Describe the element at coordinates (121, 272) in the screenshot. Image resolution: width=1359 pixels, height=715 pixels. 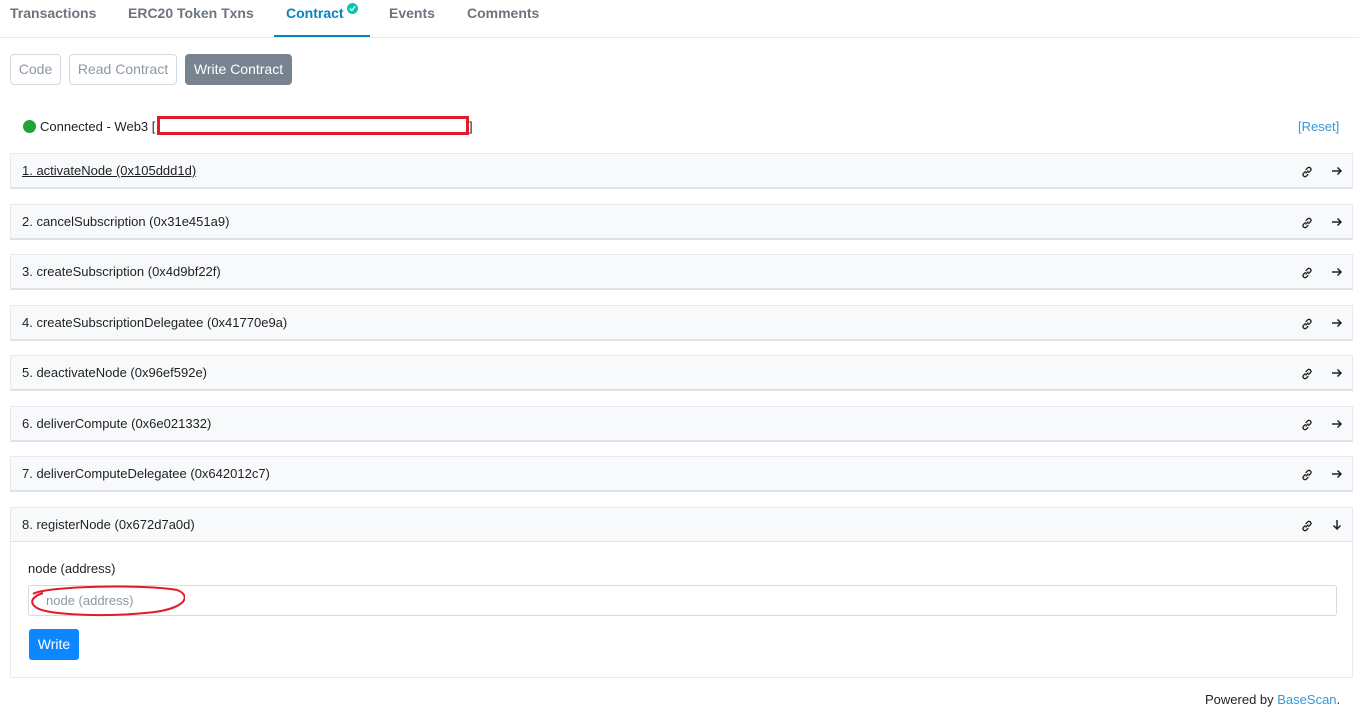
I see `function-label: 3. createSubscription (0x4d9bf22f)` at that location.